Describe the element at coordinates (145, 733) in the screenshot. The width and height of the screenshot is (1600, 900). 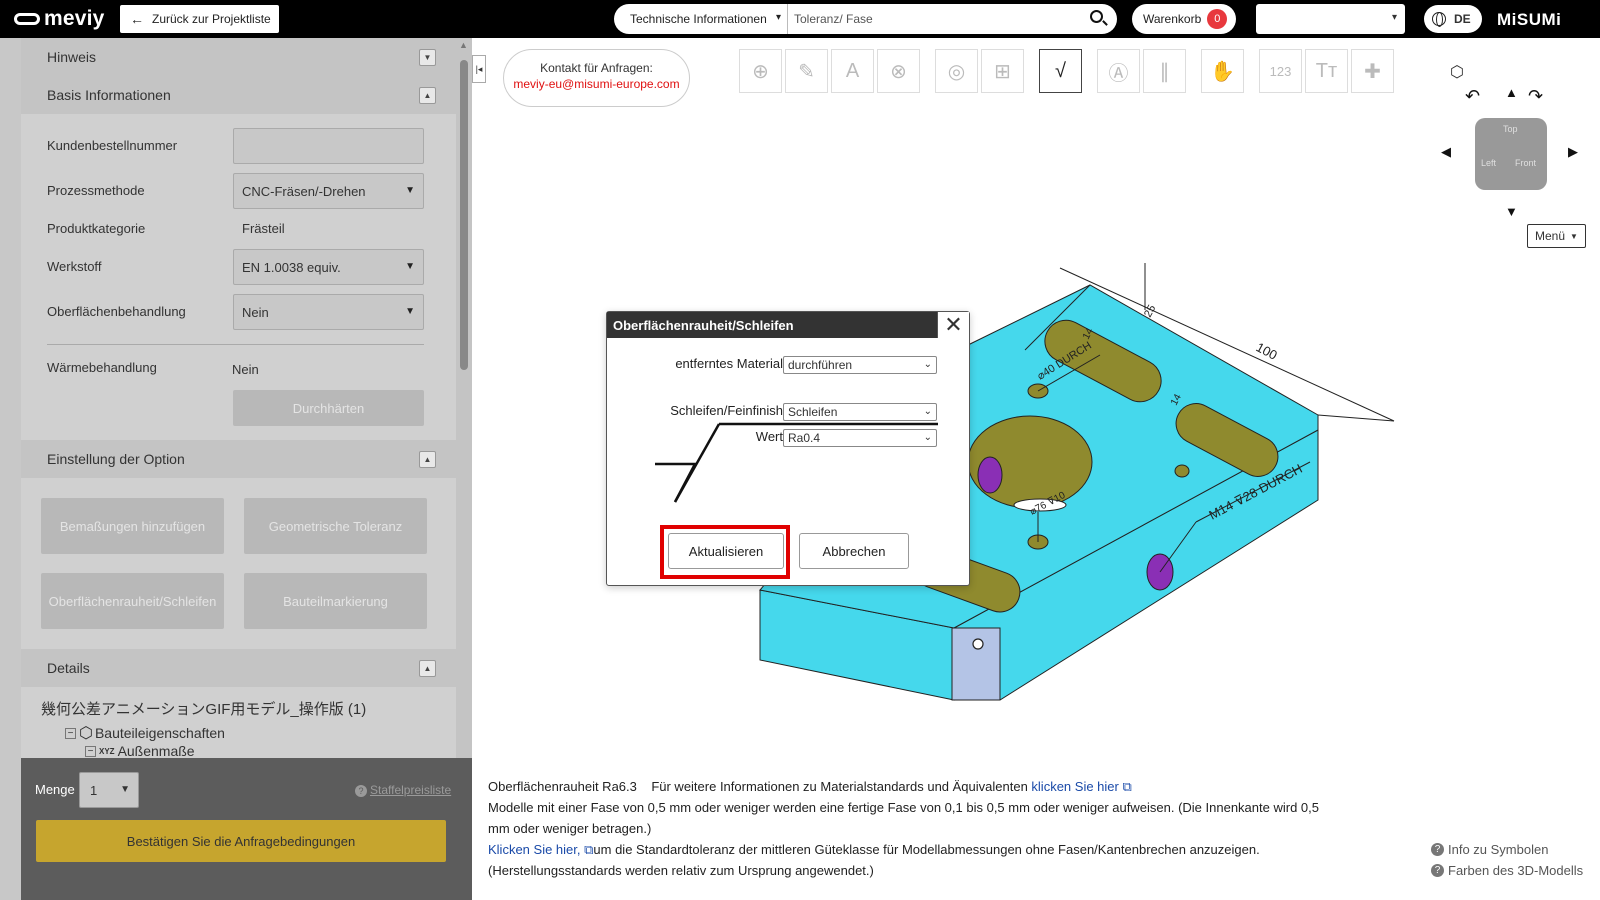
I see `tree-item-properties: − ⬡ Bauteileigenschaften` at that location.